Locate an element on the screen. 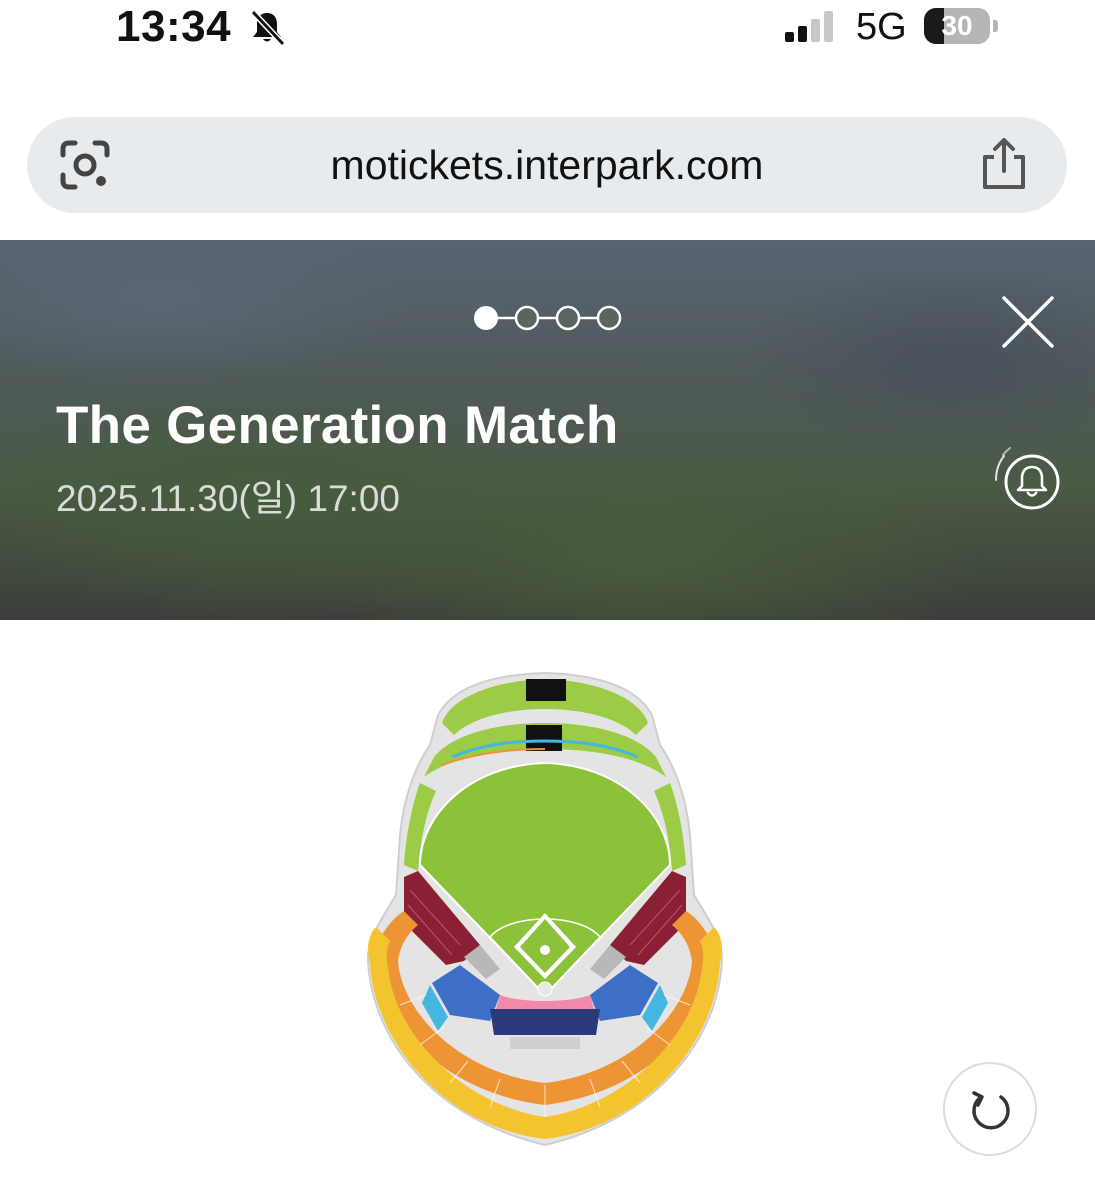  batters-eye is located at coordinates (544, 738).